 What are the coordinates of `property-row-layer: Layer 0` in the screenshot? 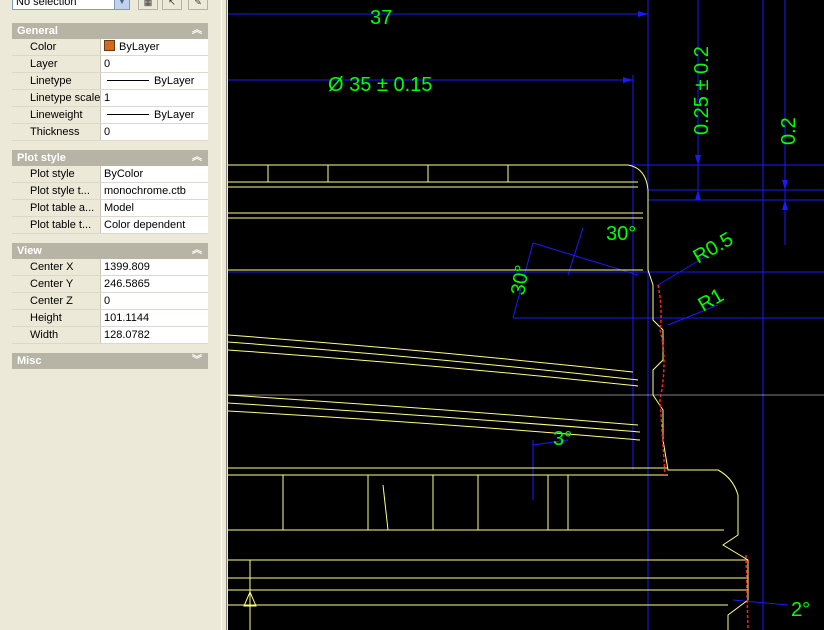 It's located at (110, 64).